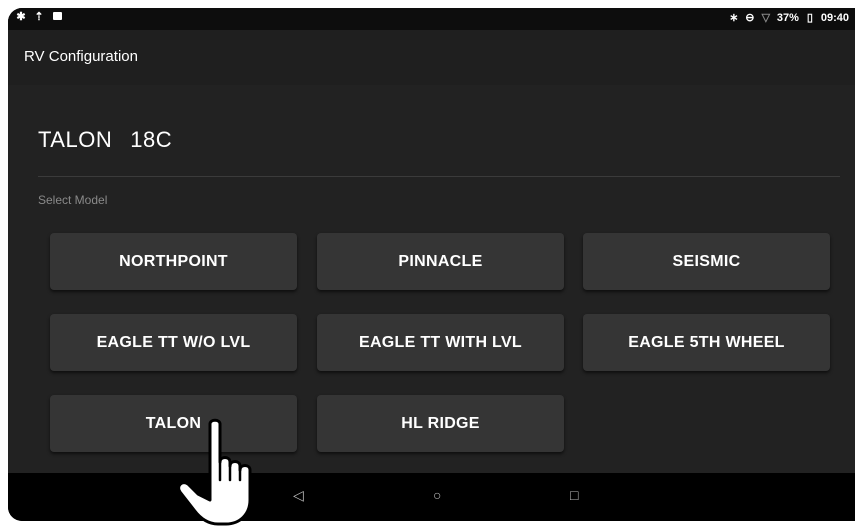  I want to click on navigation-bar: ◁ ○ □, so click(431, 497).